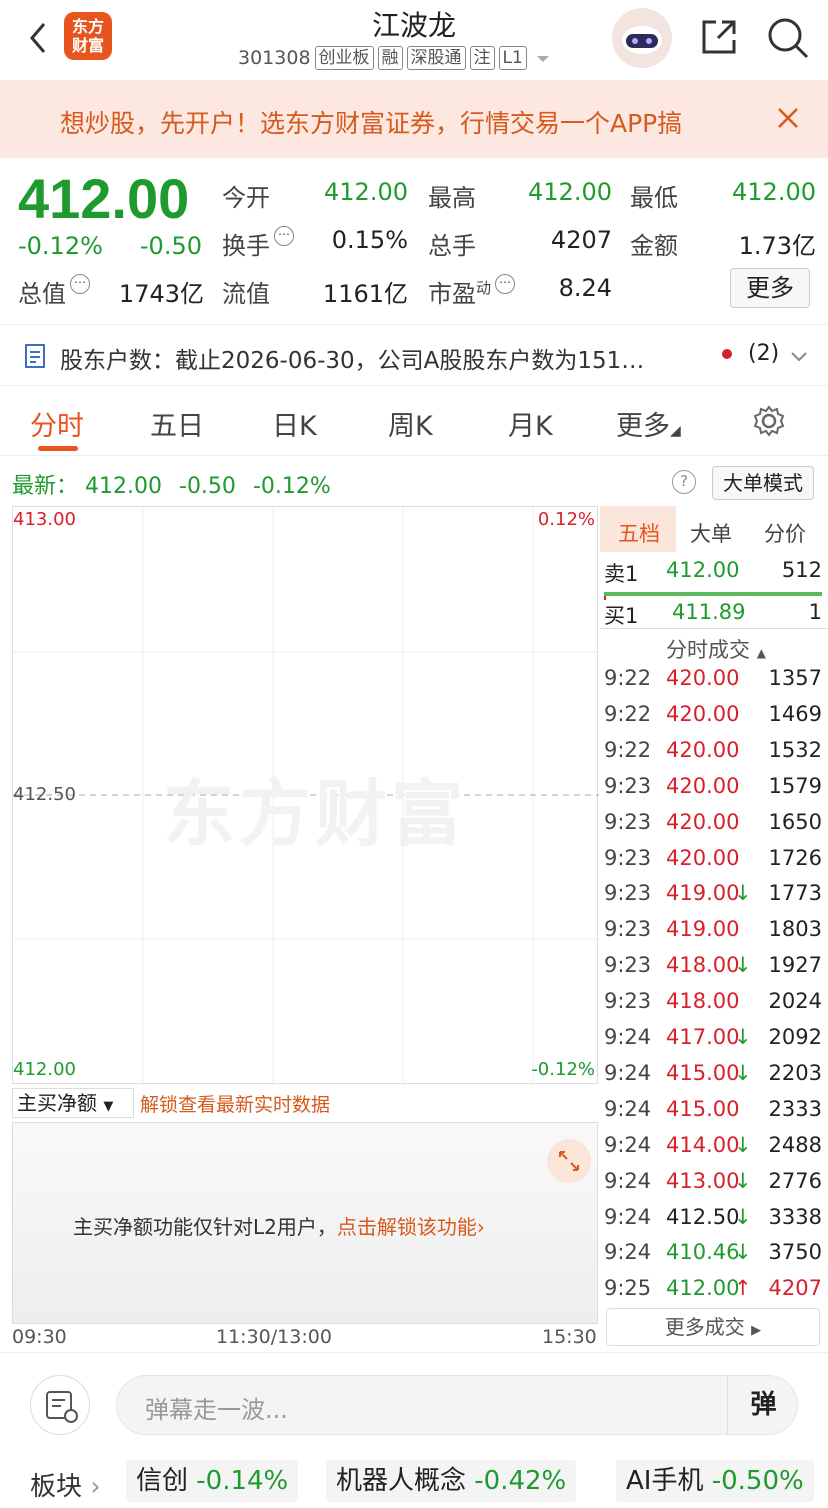 Image resolution: width=828 pixels, height=1508 pixels. What do you see at coordinates (563, 1069) in the screenshot?
I see `pct-label-low: -0.12%` at bounding box center [563, 1069].